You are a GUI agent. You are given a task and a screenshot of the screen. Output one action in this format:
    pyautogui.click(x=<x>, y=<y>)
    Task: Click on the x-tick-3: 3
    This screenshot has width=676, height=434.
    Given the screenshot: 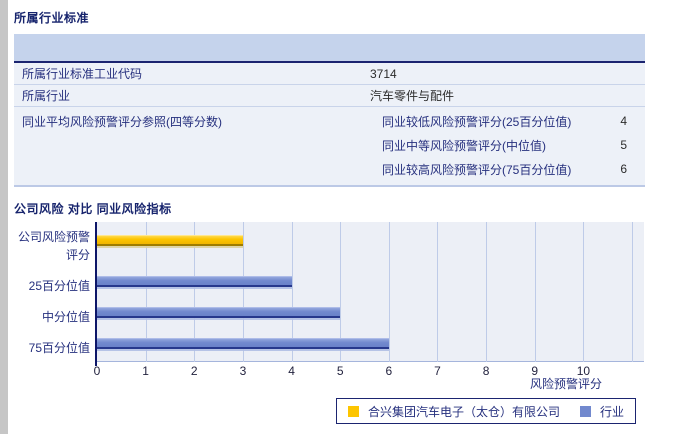 What is the action you would take?
    pyautogui.click(x=243, y=371)
    